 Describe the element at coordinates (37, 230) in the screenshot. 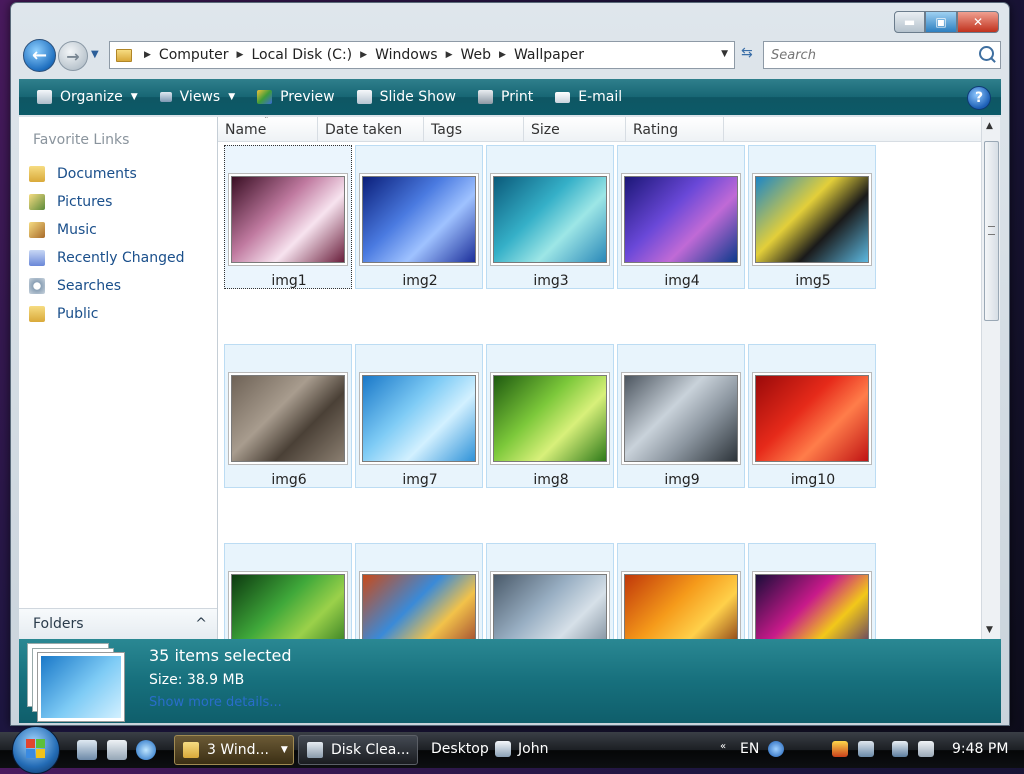

I see `music-folder-icon` at that location.